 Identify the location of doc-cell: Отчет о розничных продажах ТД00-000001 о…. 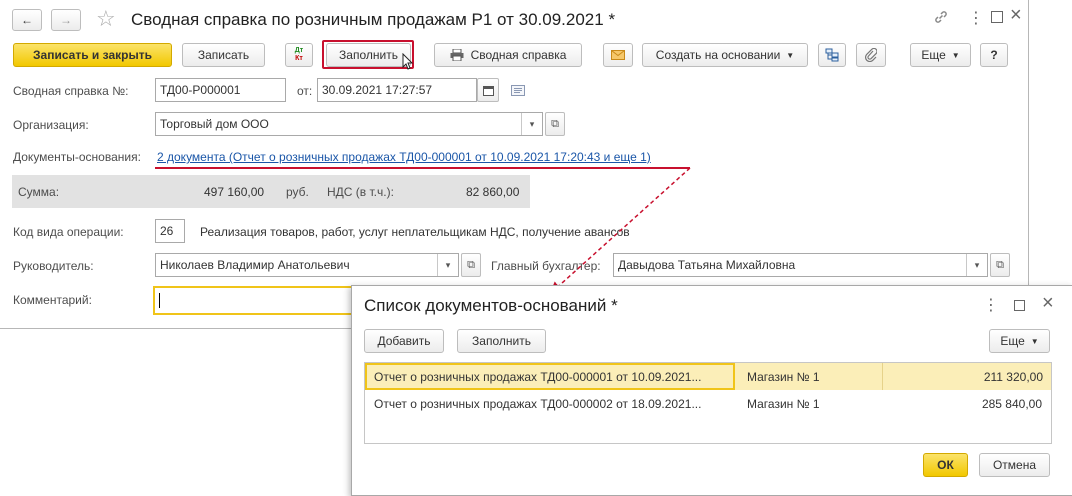
(550, 376).